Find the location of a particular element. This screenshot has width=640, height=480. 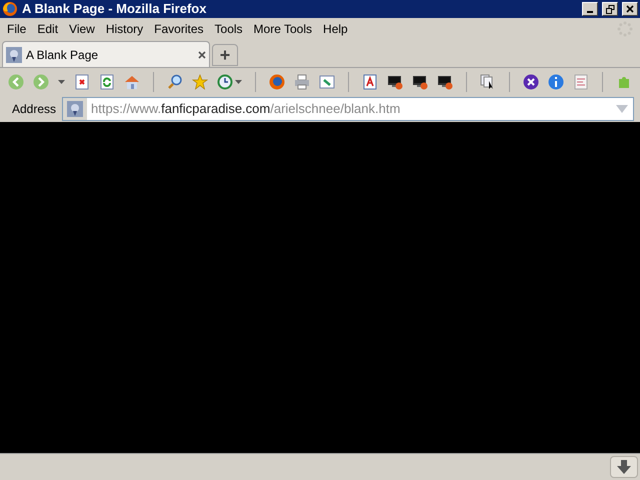

star-icon is located at coordinates (200, 82).